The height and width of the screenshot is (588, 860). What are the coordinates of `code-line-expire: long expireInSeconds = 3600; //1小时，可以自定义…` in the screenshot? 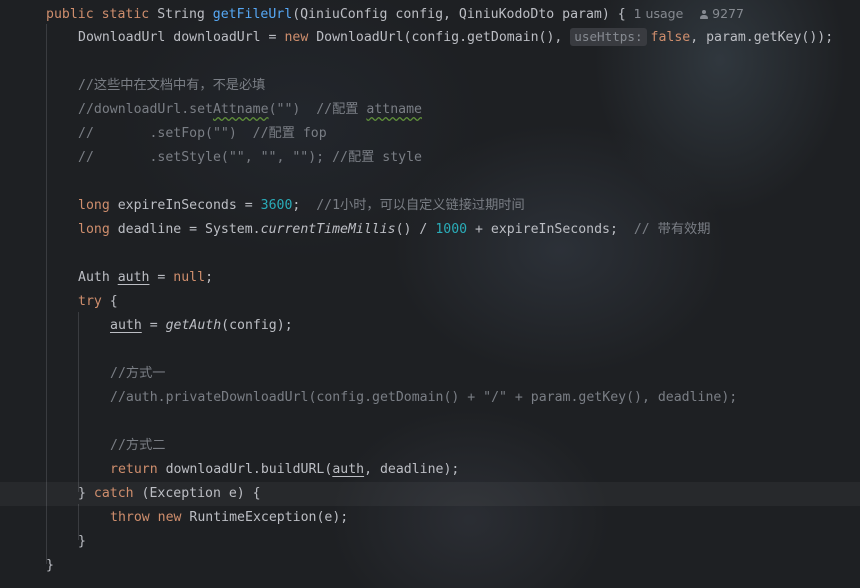 It's located at (430, 206).